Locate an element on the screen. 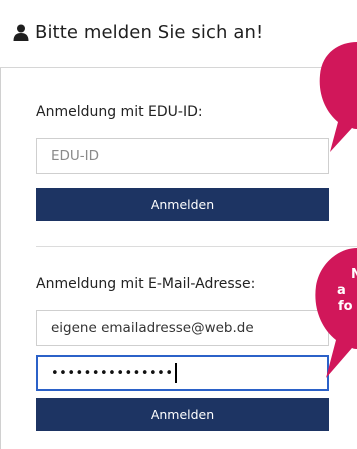 The width and height of the screenshot is (357, 449). edu-login-button: Anmelden is located at coordinates (182, 204).